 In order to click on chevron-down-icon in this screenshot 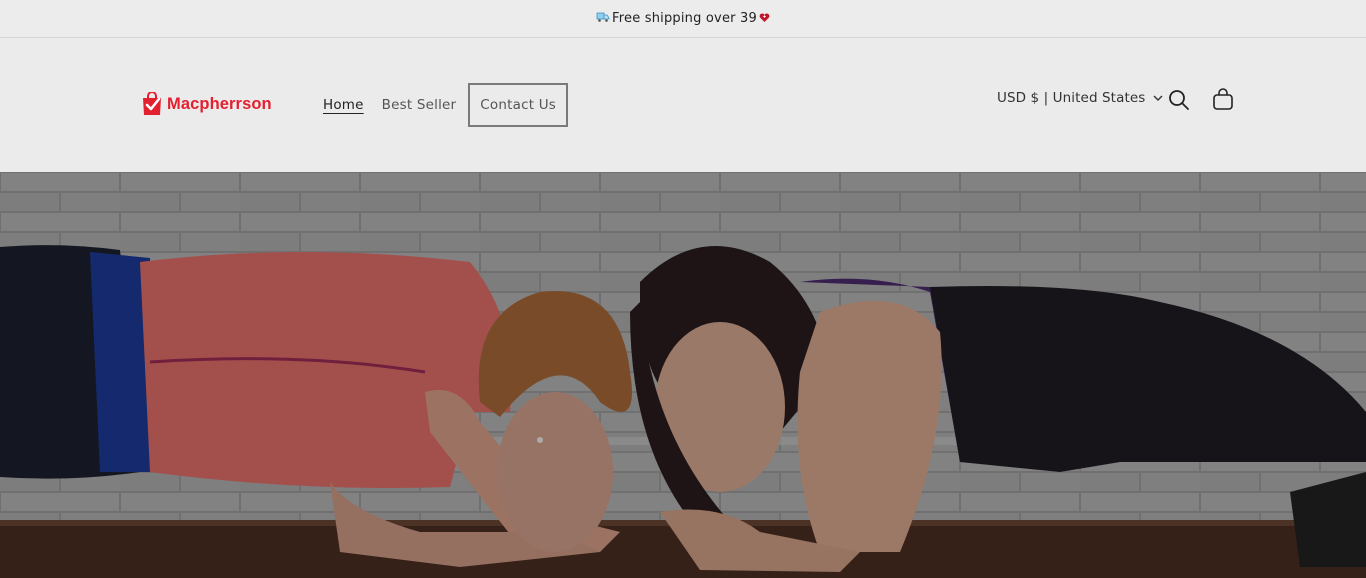, I will do `click(1158, 98)`.